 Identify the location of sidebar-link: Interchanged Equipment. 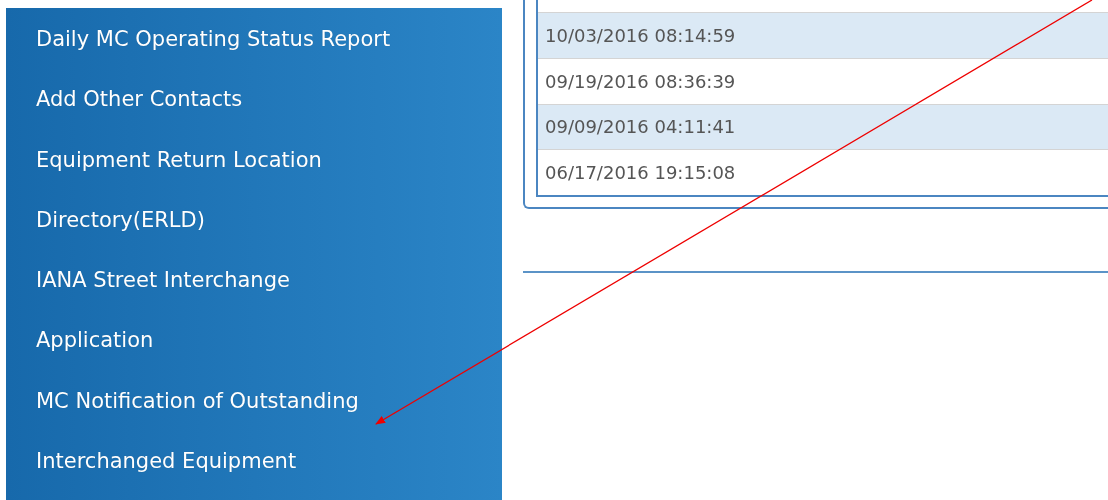
(151, 469).